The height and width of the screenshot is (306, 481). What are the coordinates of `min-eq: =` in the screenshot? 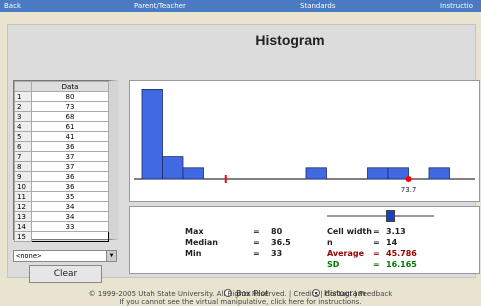 It's located at (256, 253).